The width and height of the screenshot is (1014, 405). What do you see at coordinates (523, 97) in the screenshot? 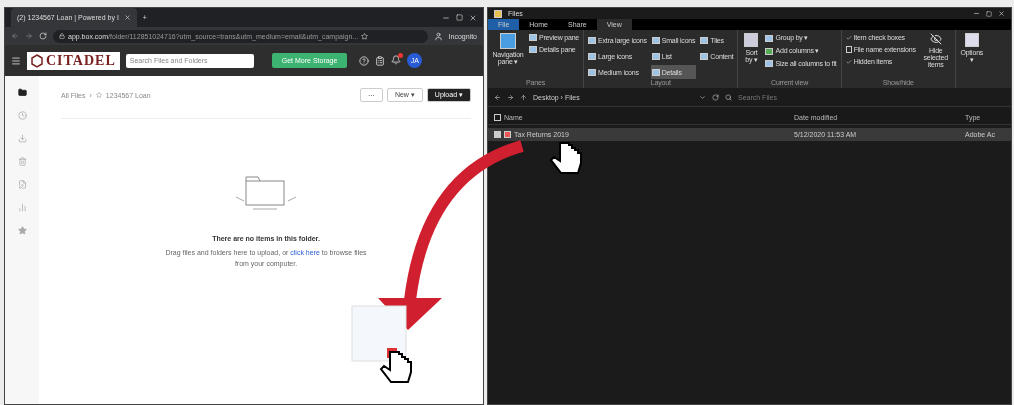
I see `up-icon` at bounding box center [523, 97].